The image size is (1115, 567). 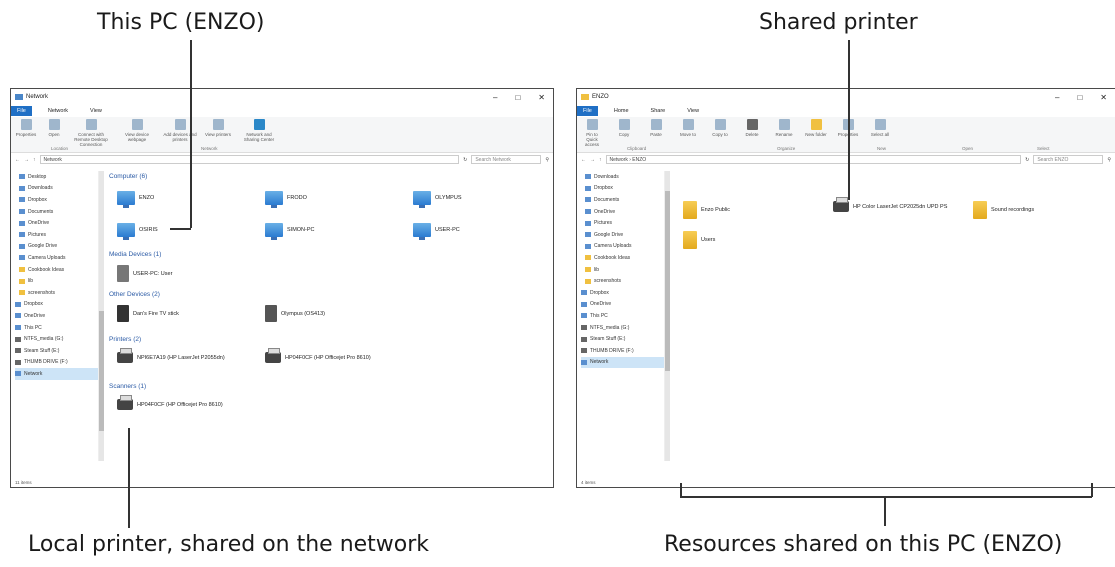 What do you see at coordinates (813, 159) in the screenshot?
I see `address-bar: Network › ENZO` at bounding box center [813, 159].